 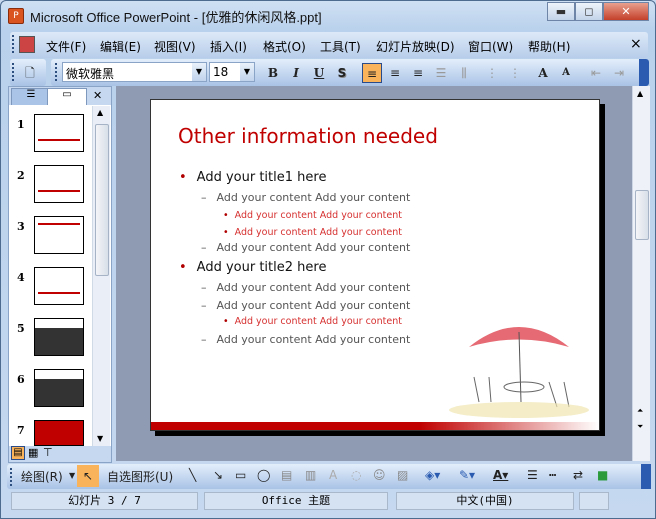 What do you see at coordinates (310, 475) in the screenshot?
I see `vertical-textbox-icon: ▥` at bounding box center [310, 475].